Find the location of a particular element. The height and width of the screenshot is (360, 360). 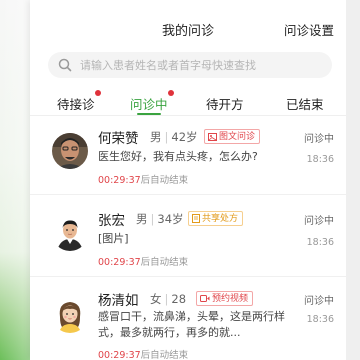

image-text-icon is located at coordinates (212, 136).